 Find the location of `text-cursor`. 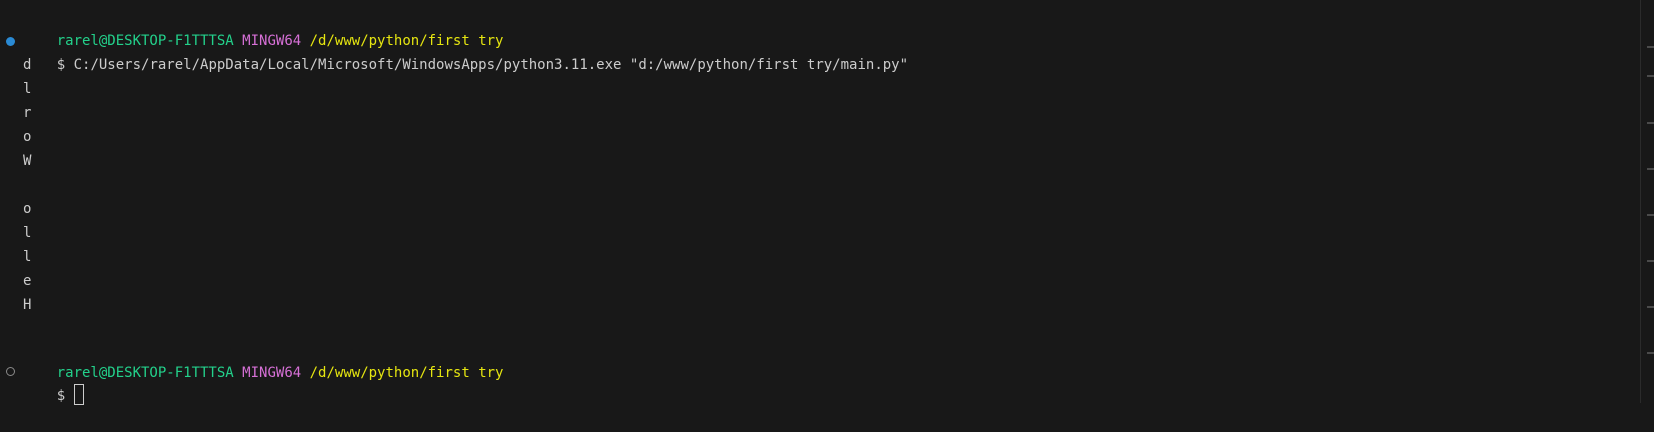

text-cursor is located at coordinates (78, 394).